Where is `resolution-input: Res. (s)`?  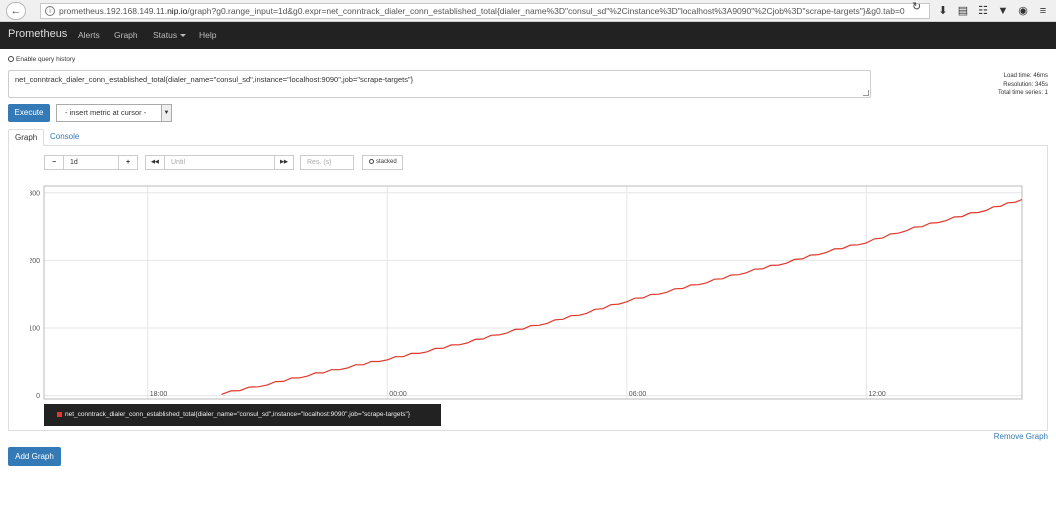
resolution-input: Res. (s) is located at coordinates (327, 162).